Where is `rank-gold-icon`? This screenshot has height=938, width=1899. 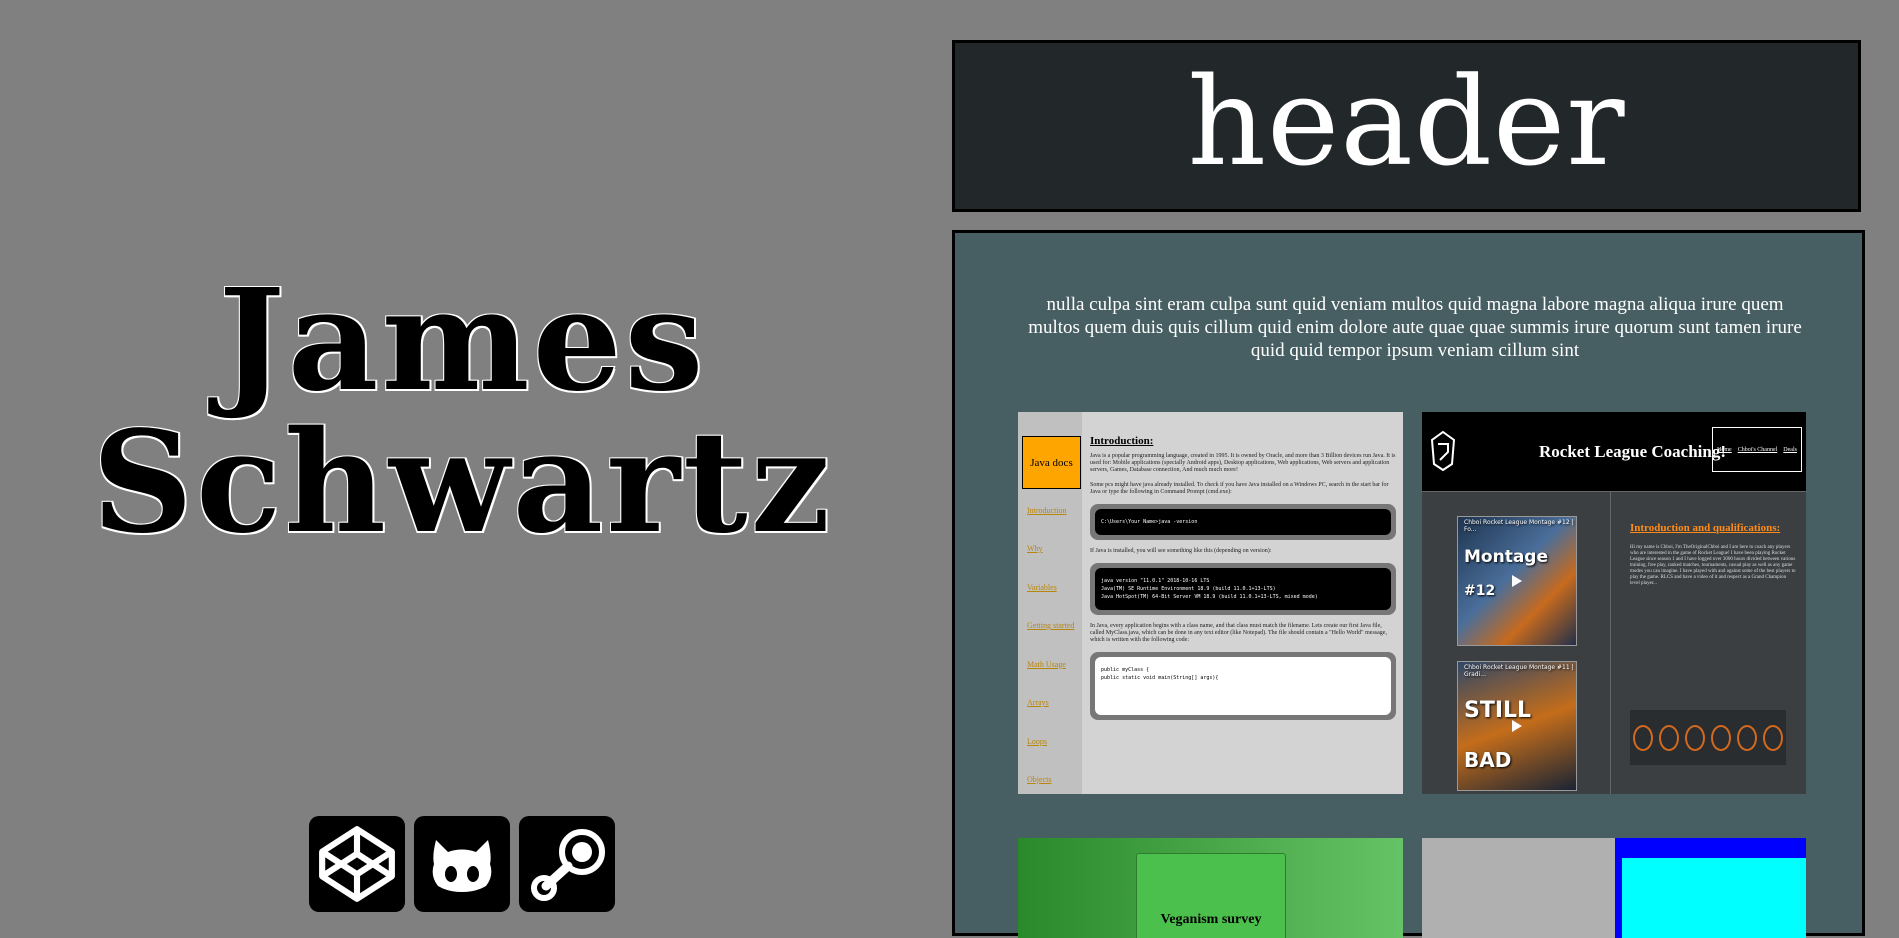
rank-gold-icon is located at coordinates (1695, 737).